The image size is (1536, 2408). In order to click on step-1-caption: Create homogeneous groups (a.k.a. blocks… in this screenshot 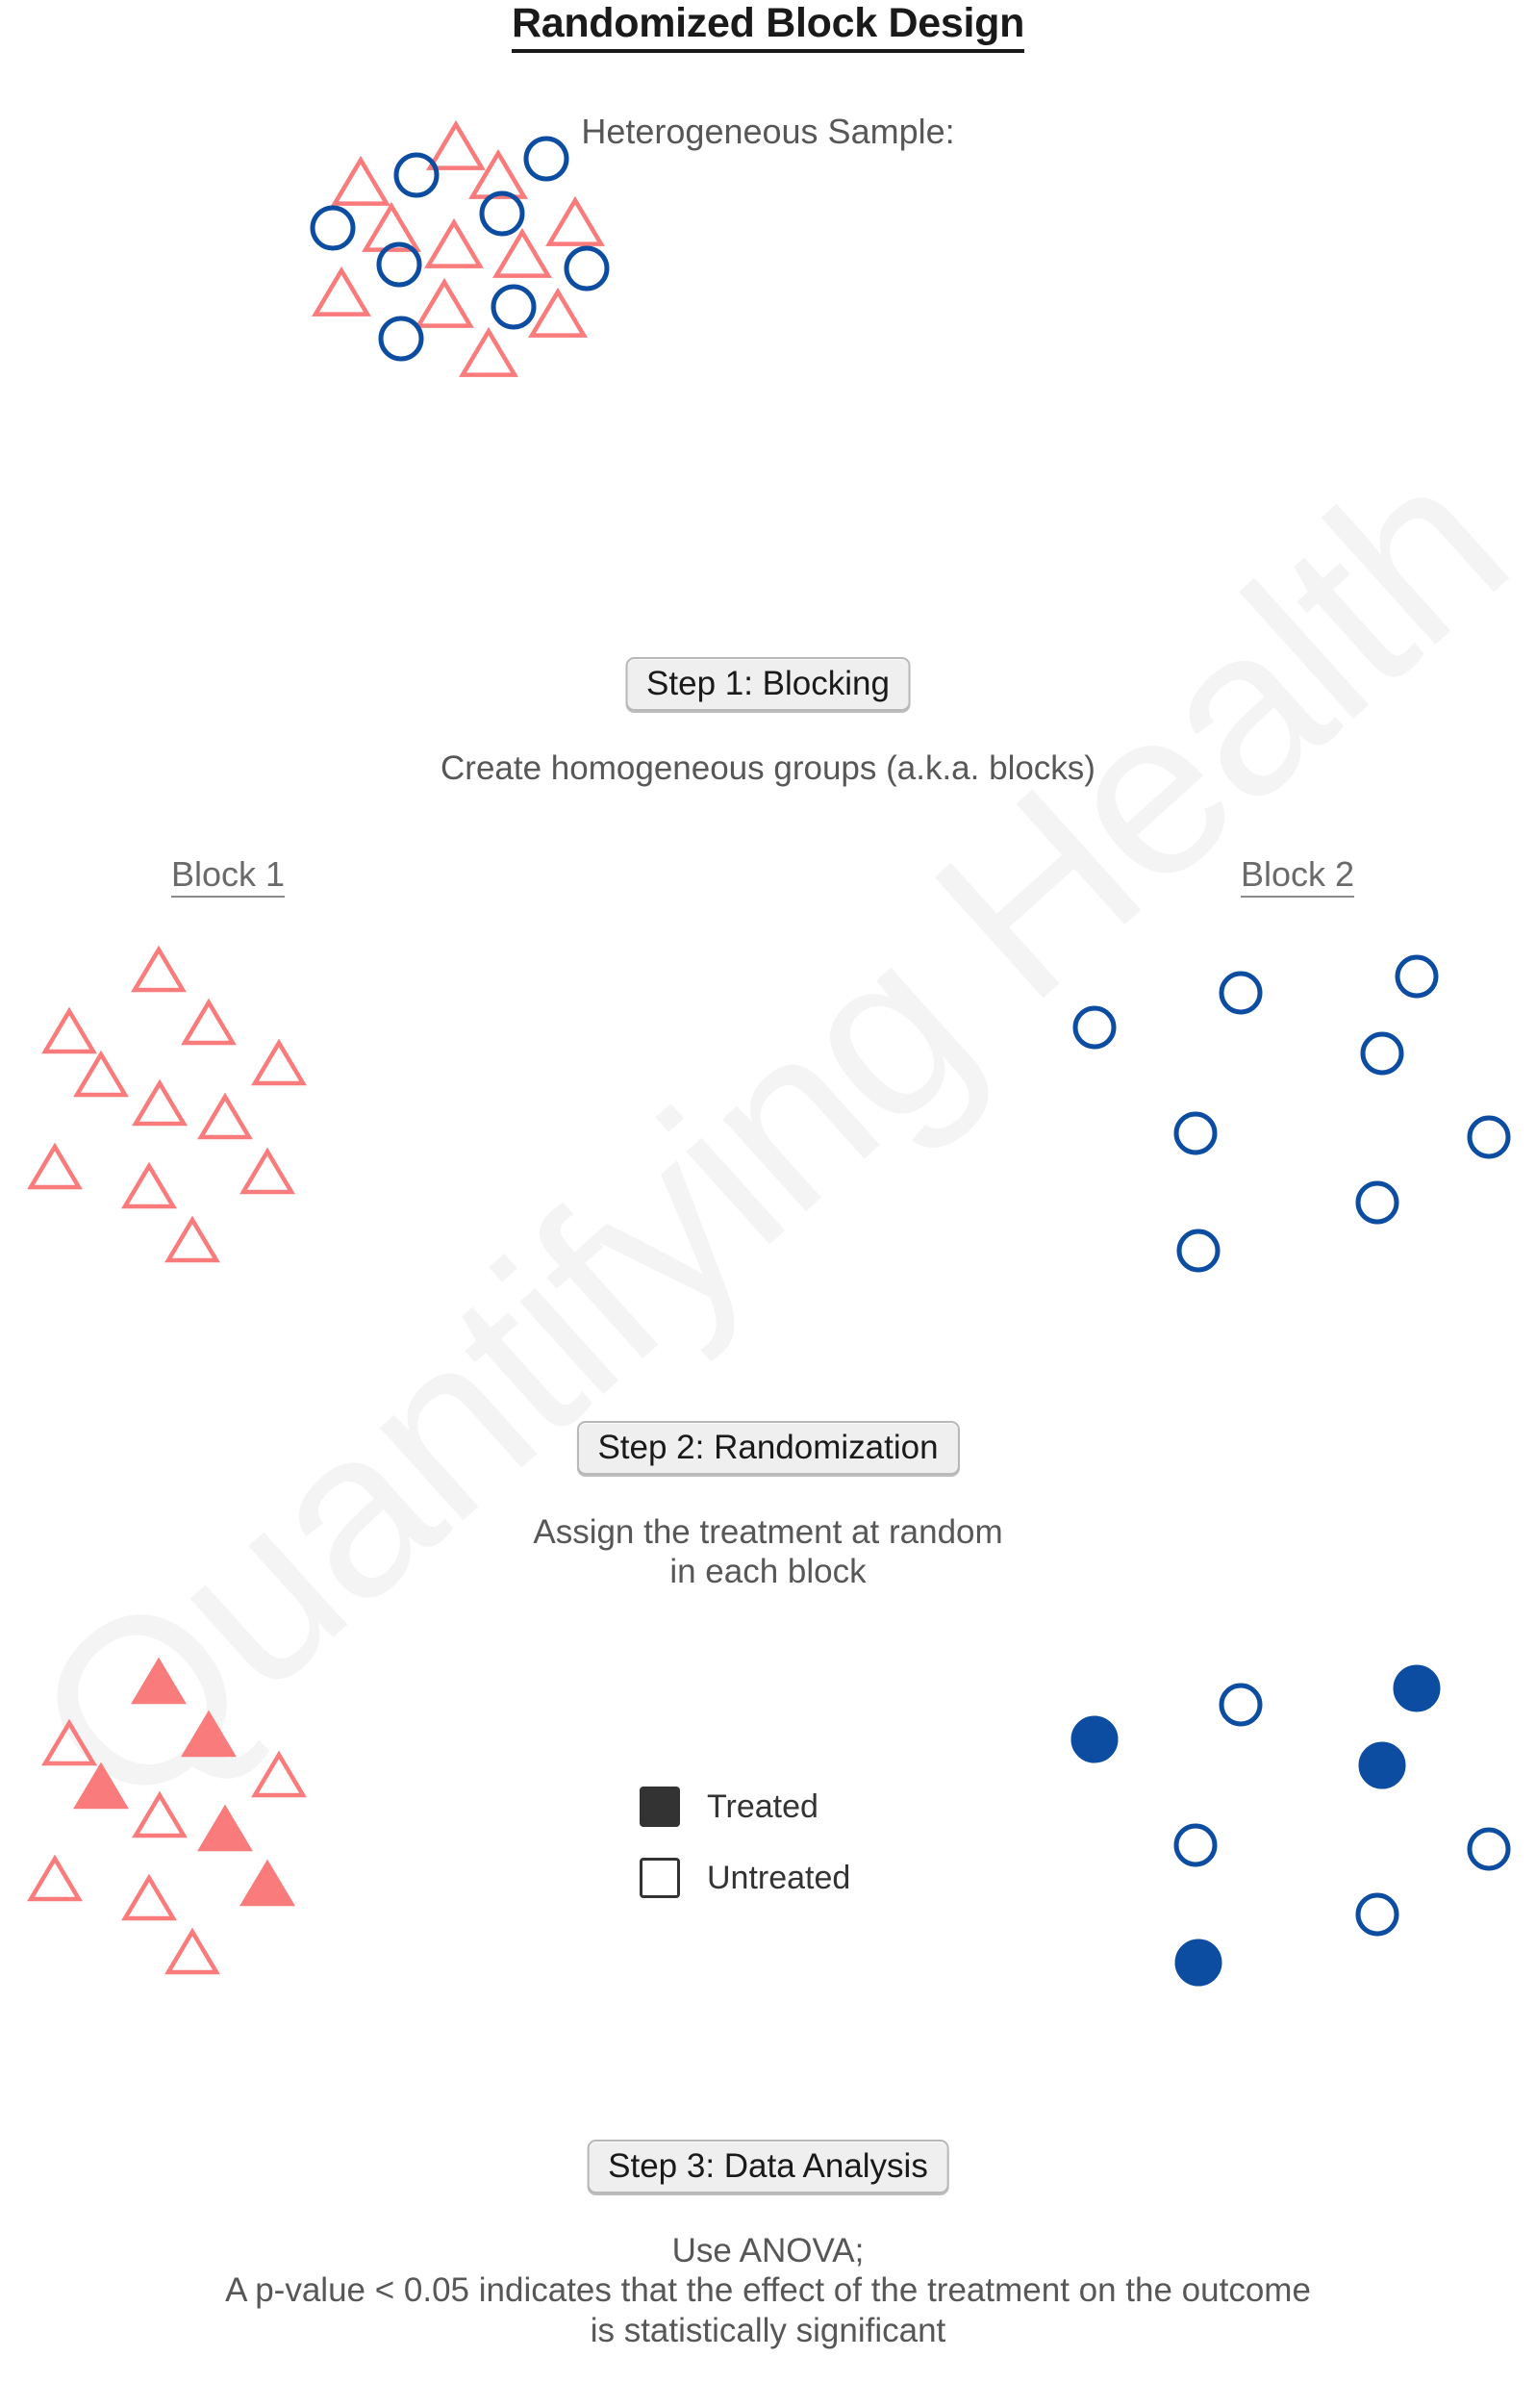, I will do `click(768, 768)`.